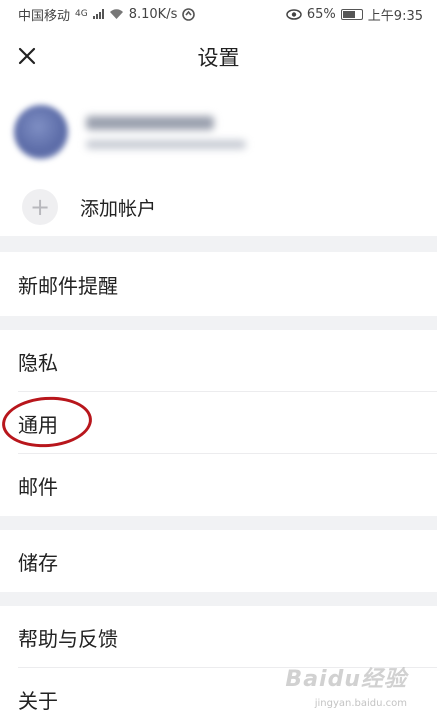 This screenshot has width=437, height=715. What do you see at coordinates (218, 485) in the screenshot?
I see `menu-item-mail: 邮件` at bounding box center [218, 485].